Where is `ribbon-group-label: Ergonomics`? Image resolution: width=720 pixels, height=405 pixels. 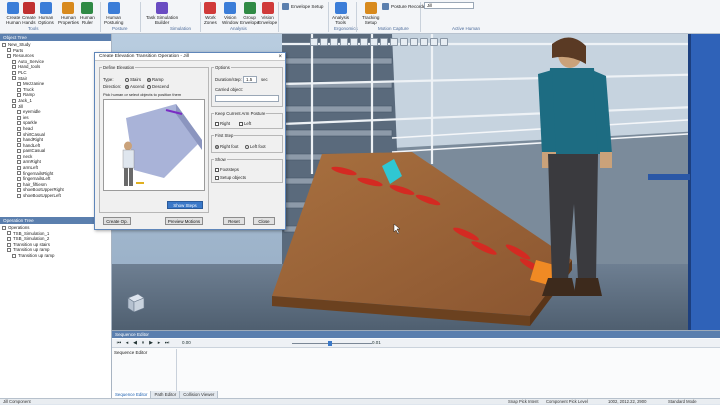 ribbon-group-label: Ergonomics is located at coordinates (346, 28).